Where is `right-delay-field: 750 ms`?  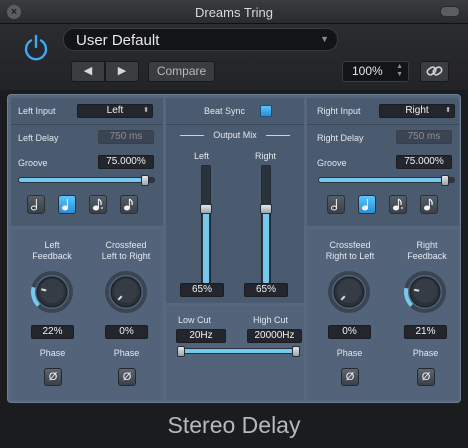 right-delay-field: 750 ms is located at coordinates (424, 137).